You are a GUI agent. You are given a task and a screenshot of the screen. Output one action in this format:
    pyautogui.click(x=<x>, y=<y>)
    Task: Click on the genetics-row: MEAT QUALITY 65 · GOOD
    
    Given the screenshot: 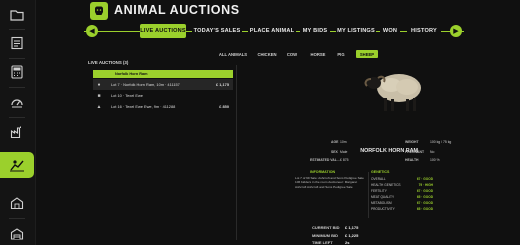 What is the action you would take?
    pyautogui.click(x=402, y=197)
    